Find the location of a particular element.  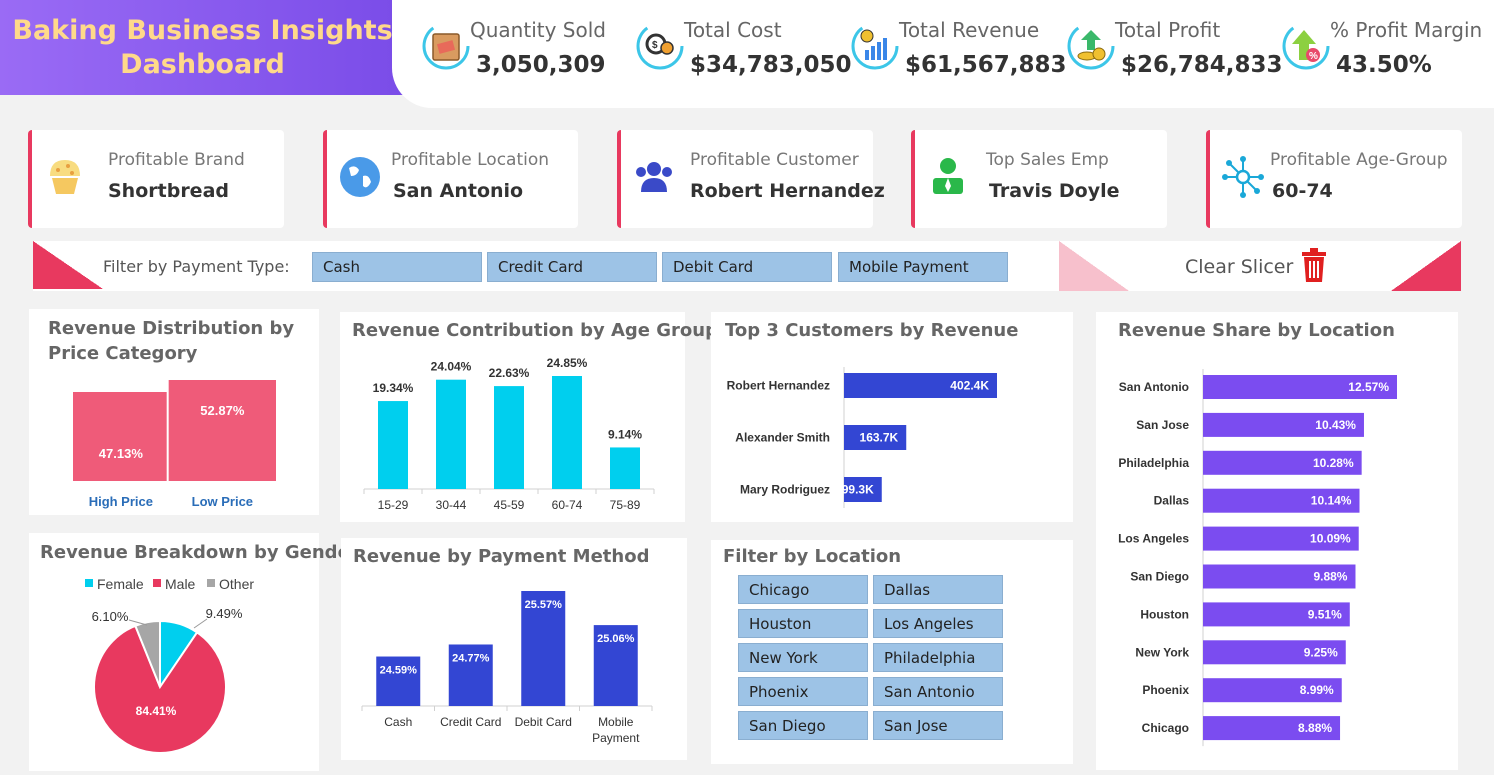

kpi-label: Quantity Sold is located at coordinates (538, 30).